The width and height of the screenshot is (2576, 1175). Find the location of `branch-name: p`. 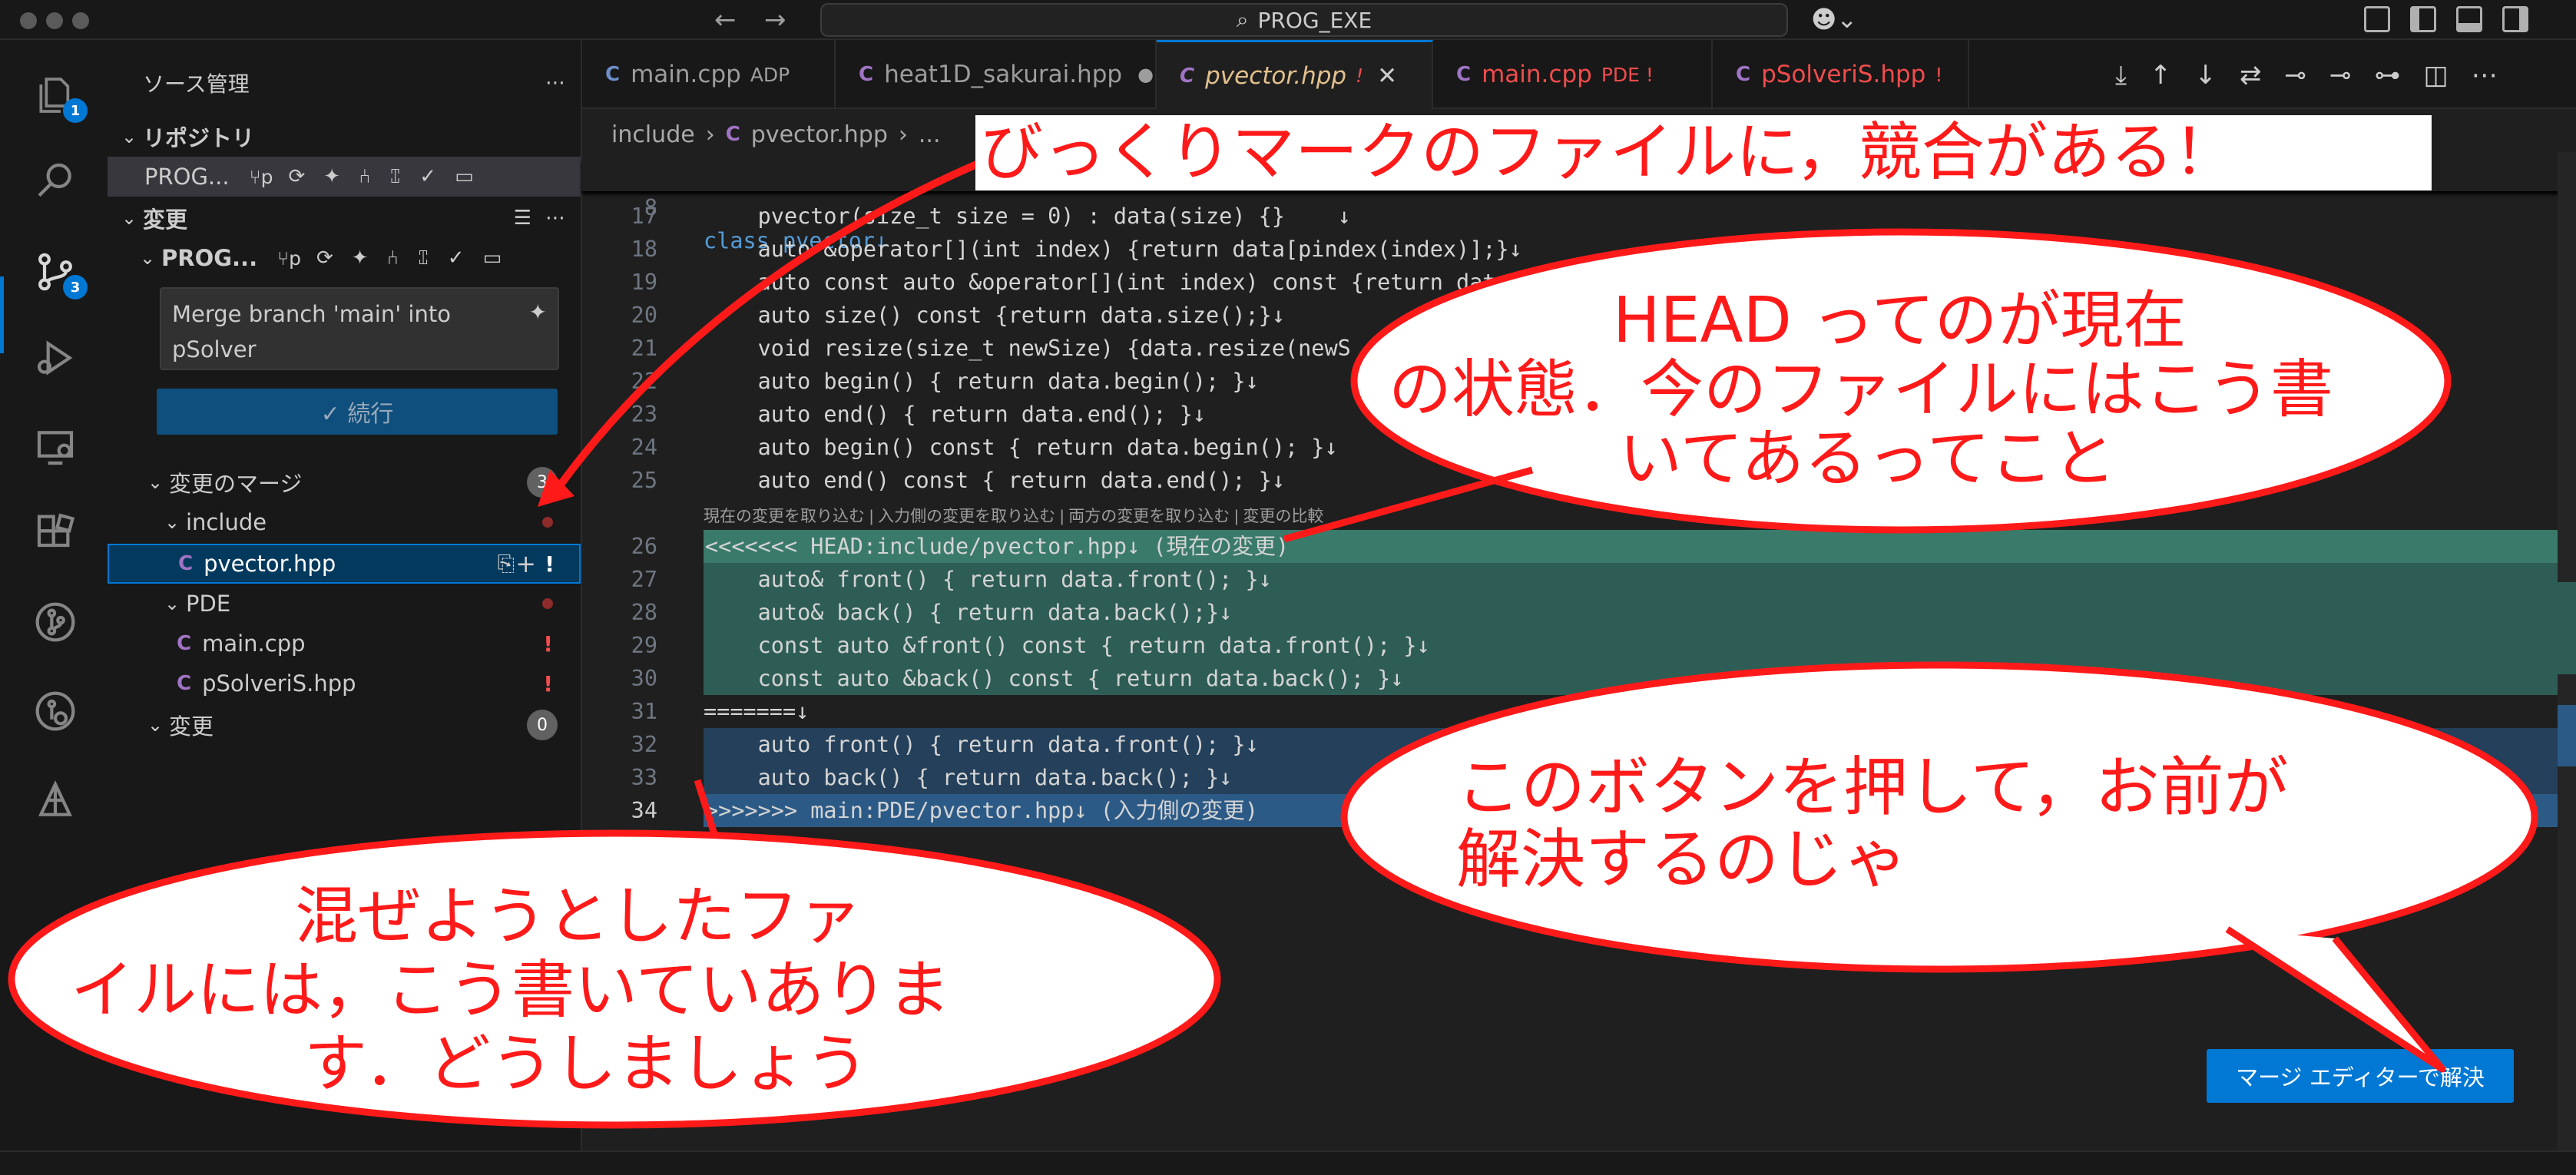

branch-name: p is located at coordinates (266, 177).